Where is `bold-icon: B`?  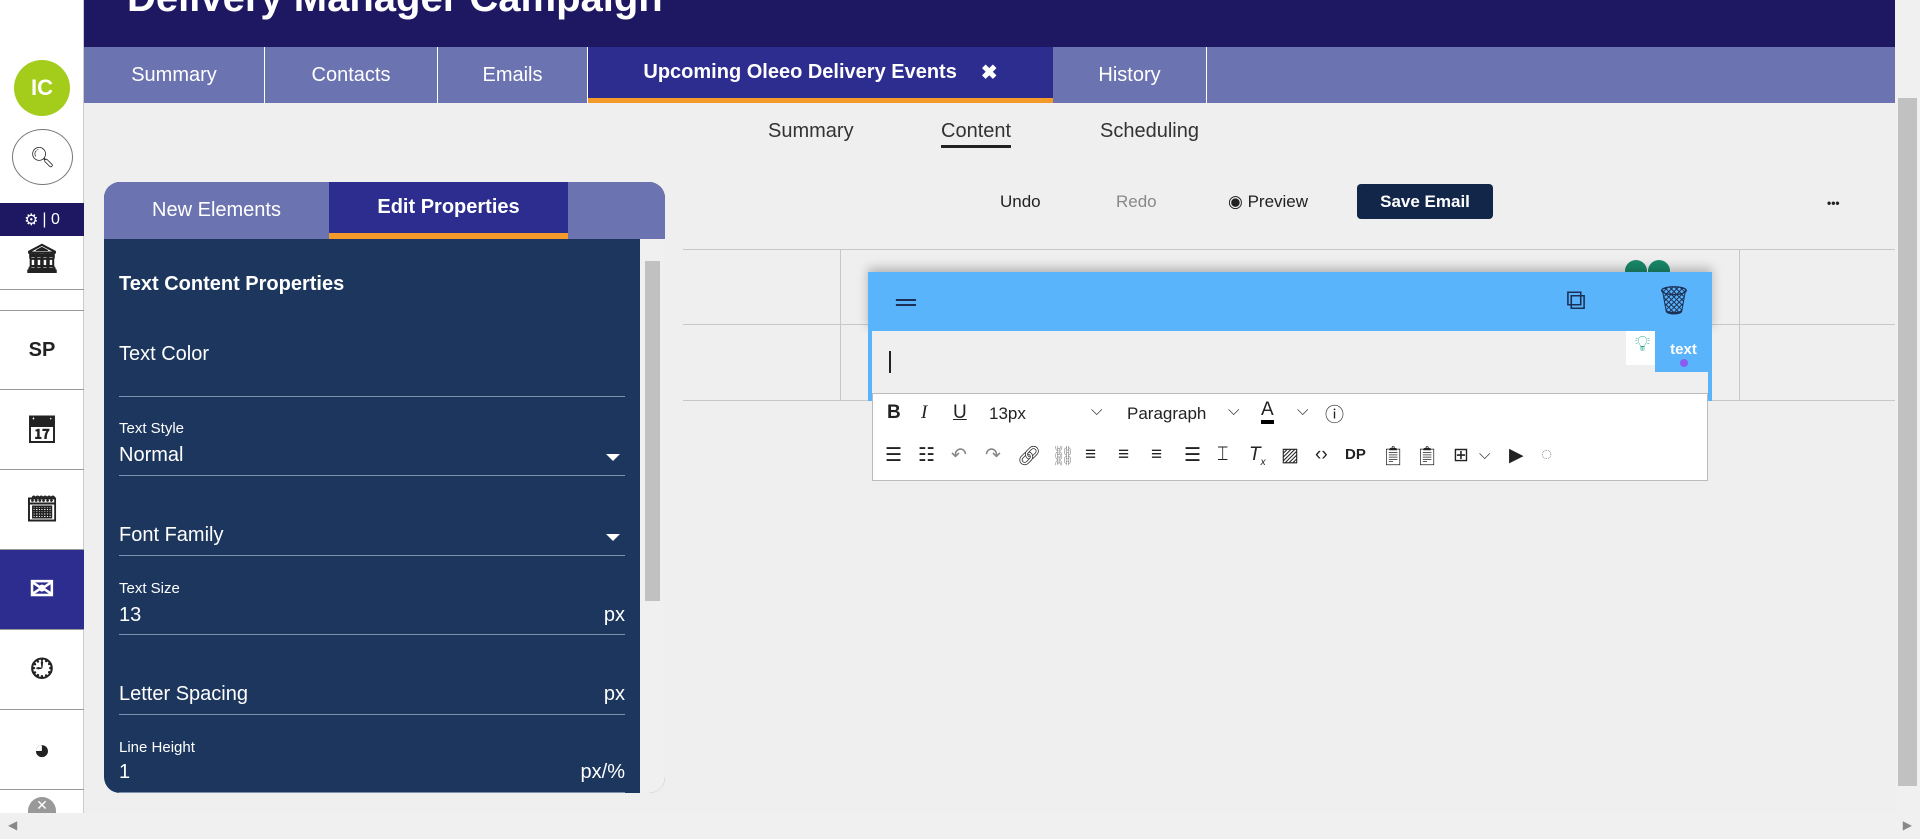 bold-icon: B is located at coordinates (894, 413).